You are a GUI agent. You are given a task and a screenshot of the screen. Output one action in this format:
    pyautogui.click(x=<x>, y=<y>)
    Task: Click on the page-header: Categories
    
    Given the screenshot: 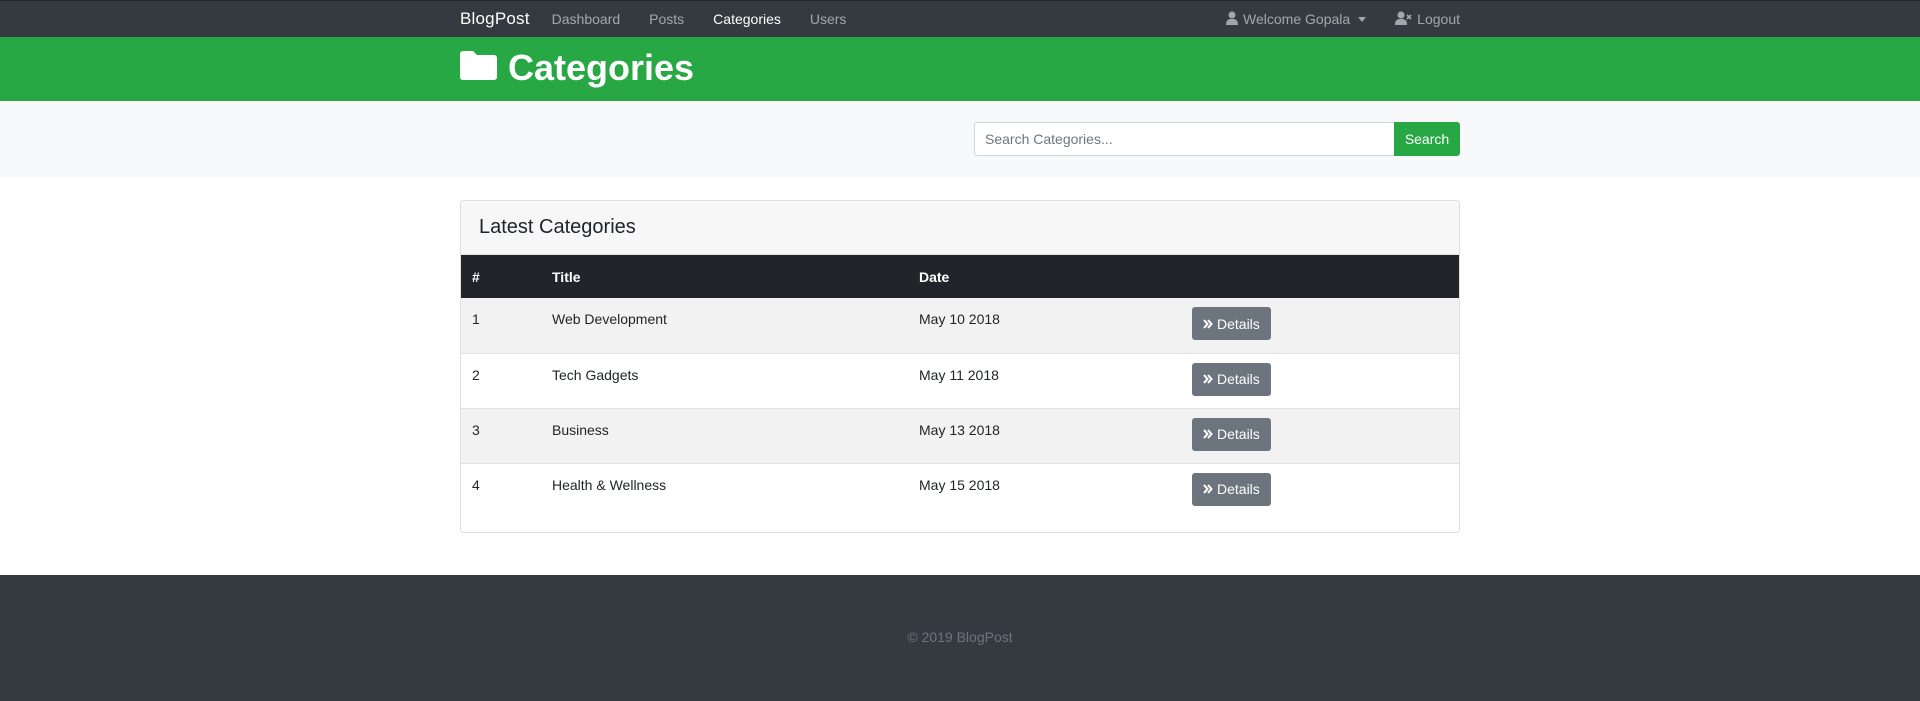 What is the action you would take?
    pyautogui.click(x=960, y=69)
    